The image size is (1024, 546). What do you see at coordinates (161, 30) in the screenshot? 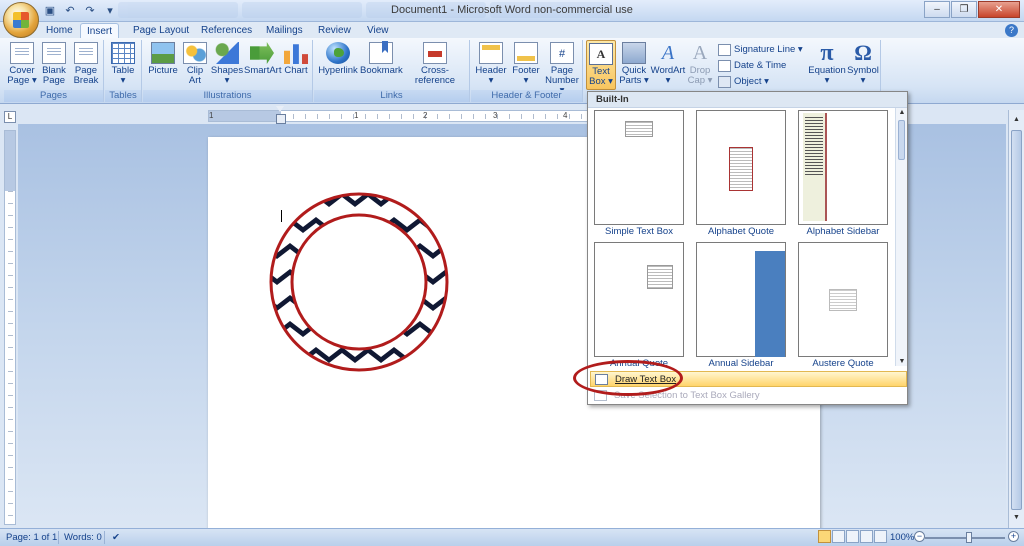
I see `tab-page-layout: Page Layout` at bounding box center [161, 30].